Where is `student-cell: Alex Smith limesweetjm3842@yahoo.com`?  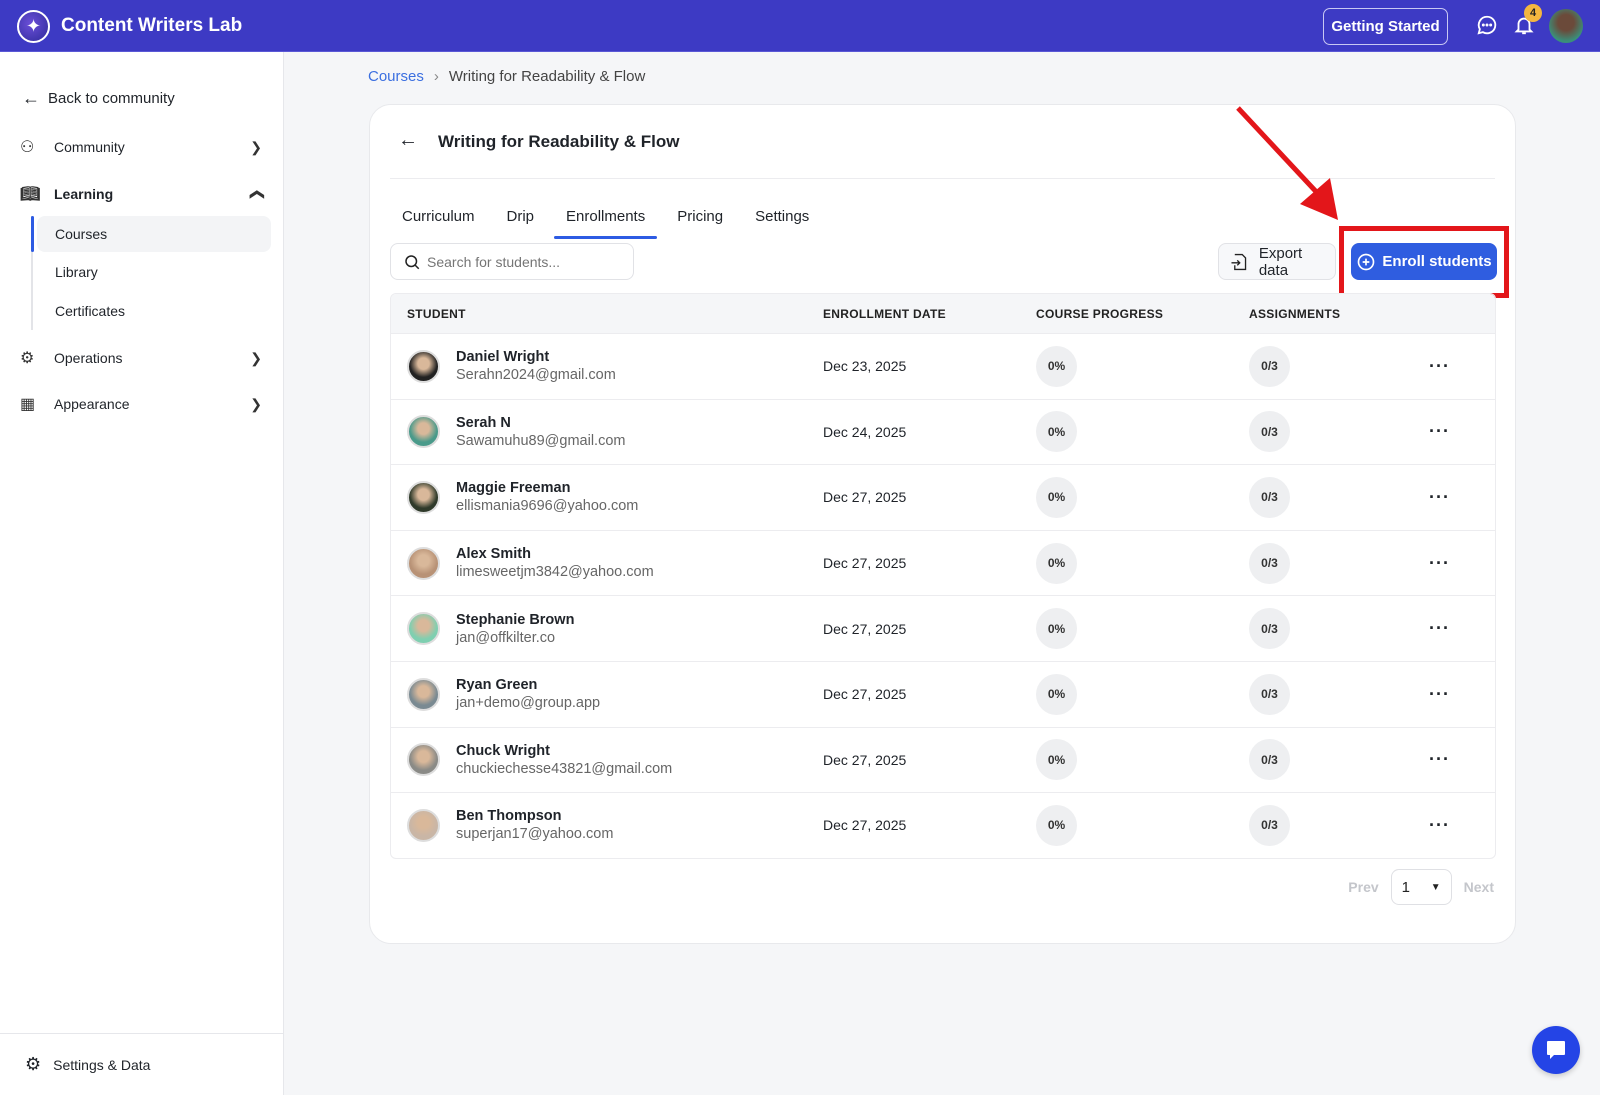
student-cell: Alex Smith limesweetjm3842@yahoo.com is located at coordinates (607, 563).